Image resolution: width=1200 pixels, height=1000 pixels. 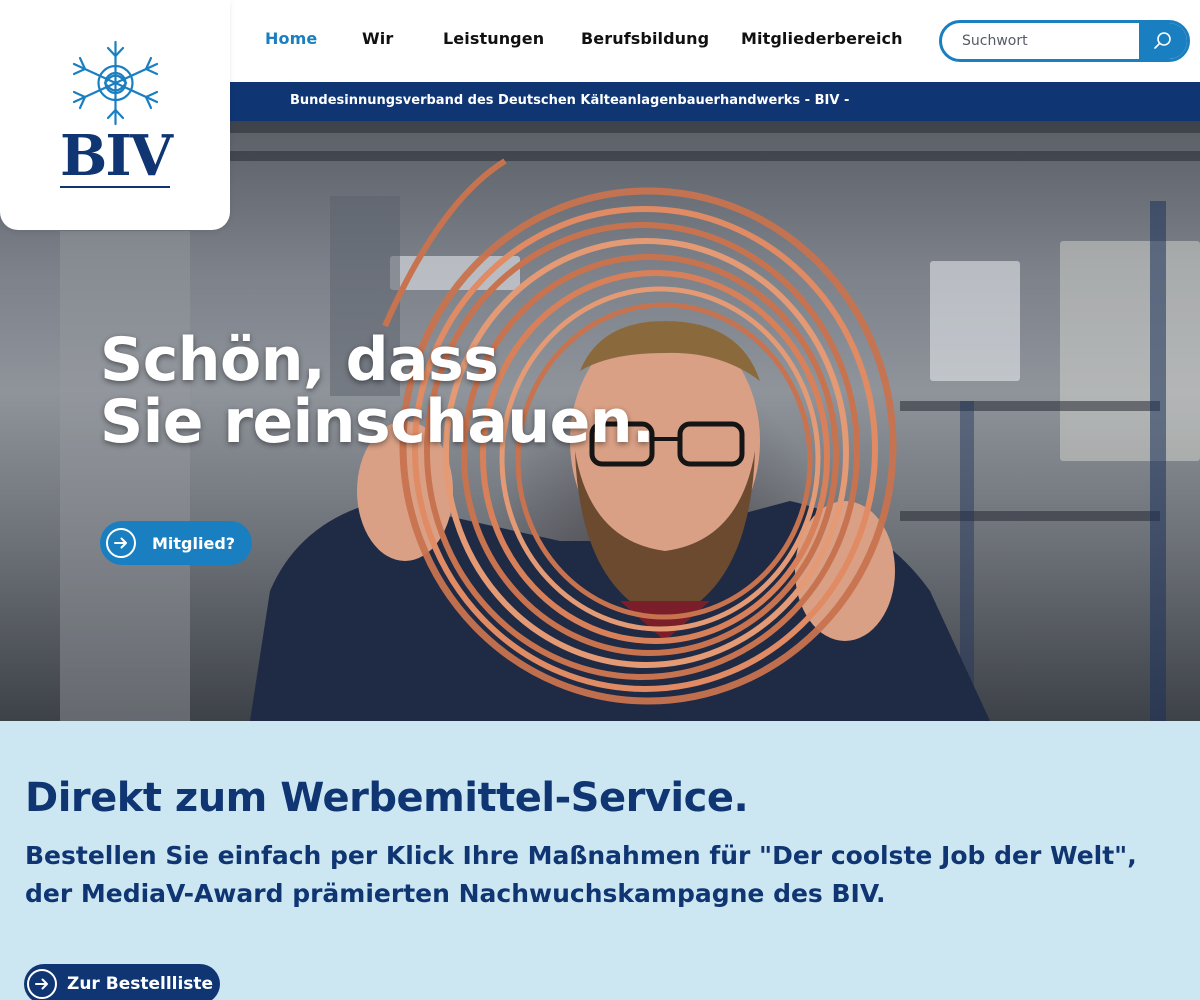 I want to click on logo-text: BIV, so click(x=116, y=156).